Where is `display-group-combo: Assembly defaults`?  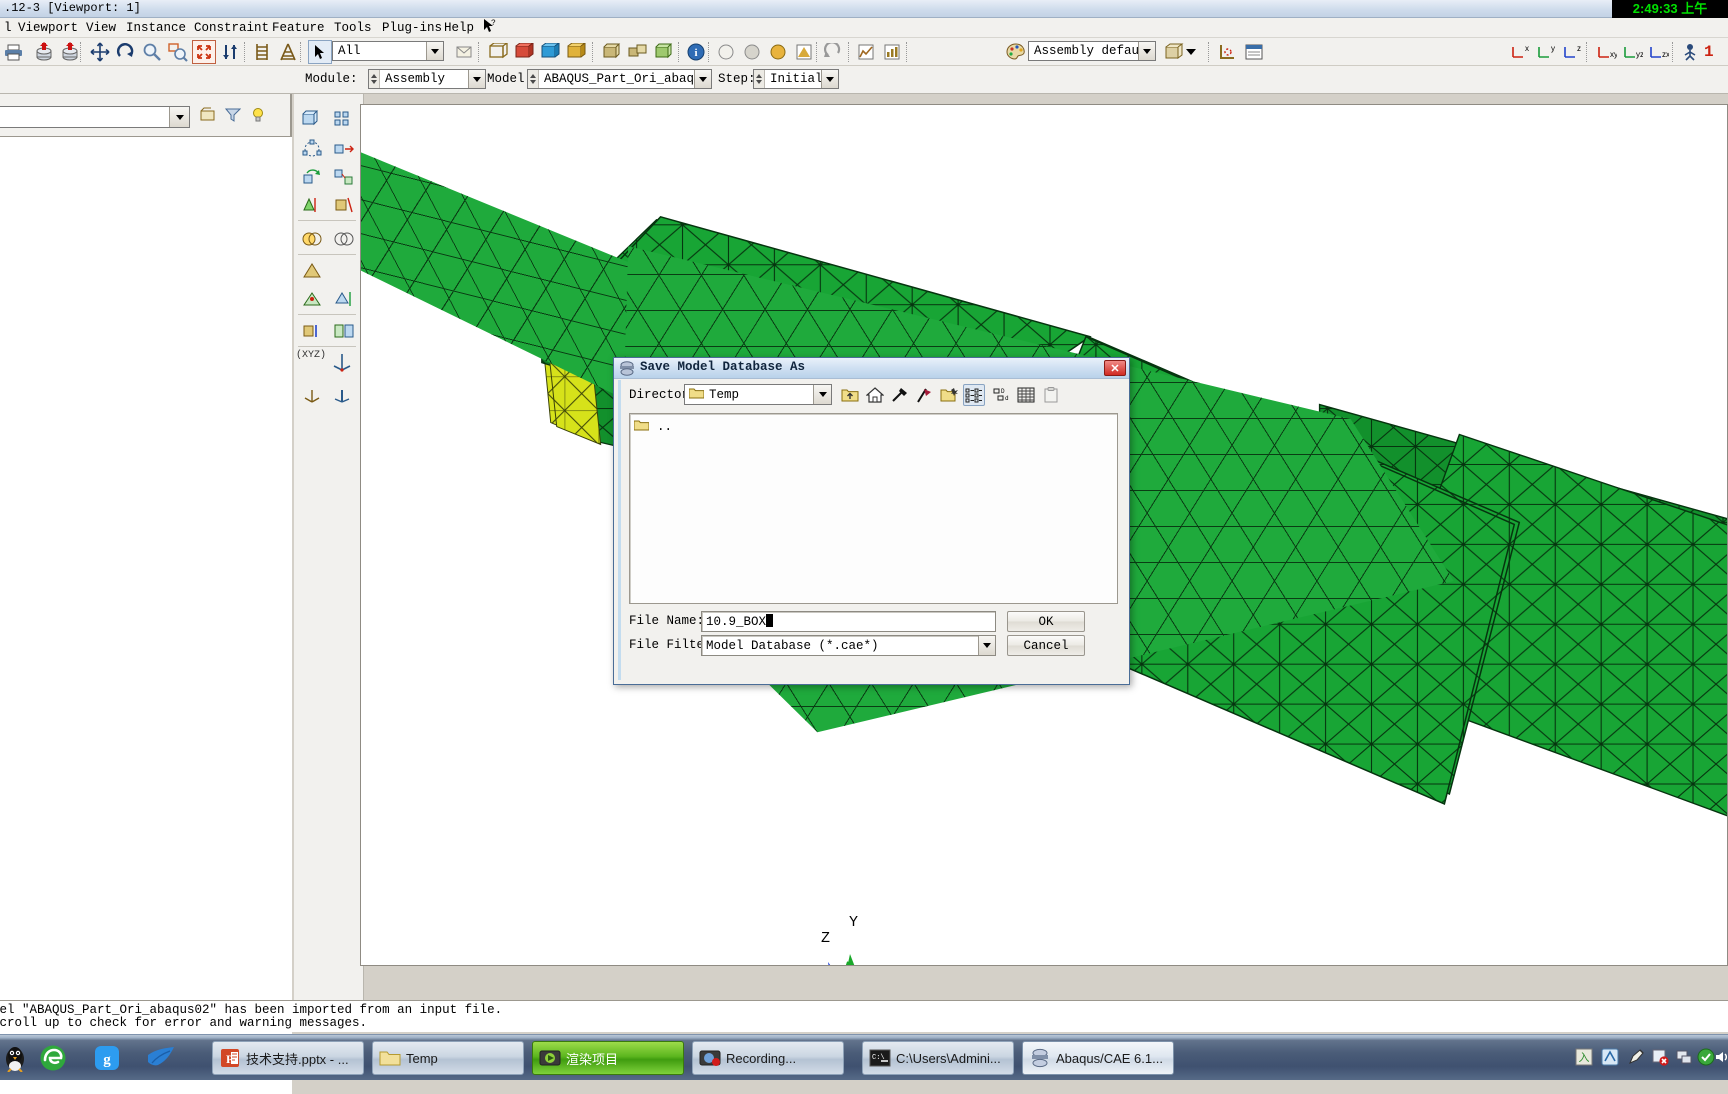
display-group-combo: Assembly defaults is located at coordinates (1092, 51).